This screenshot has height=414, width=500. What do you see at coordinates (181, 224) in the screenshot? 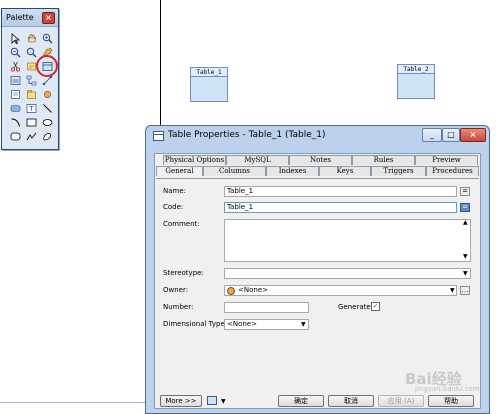
I see `comment-label: Comment:` at bounding box center [181, 224].